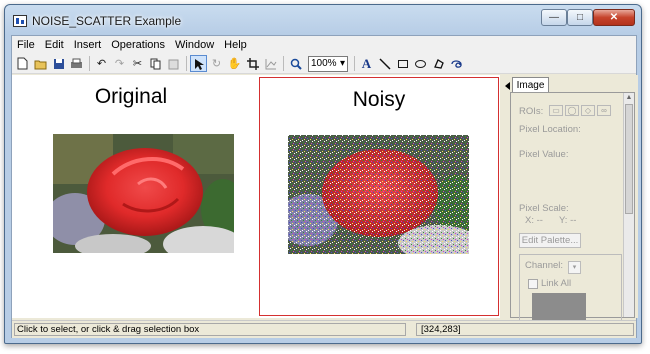 The image size is (650, 354). What do you see at coordinates (40, 63) in the screenshot?
I see `open-folder-icon` at bounding box center [40, 63].